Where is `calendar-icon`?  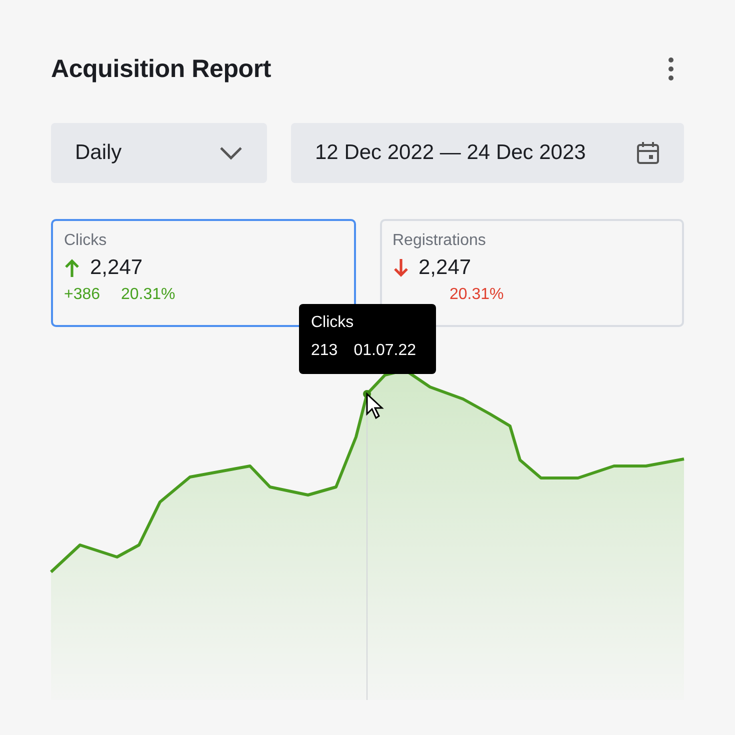
calendar-icon is located at coordinates (648, 153).